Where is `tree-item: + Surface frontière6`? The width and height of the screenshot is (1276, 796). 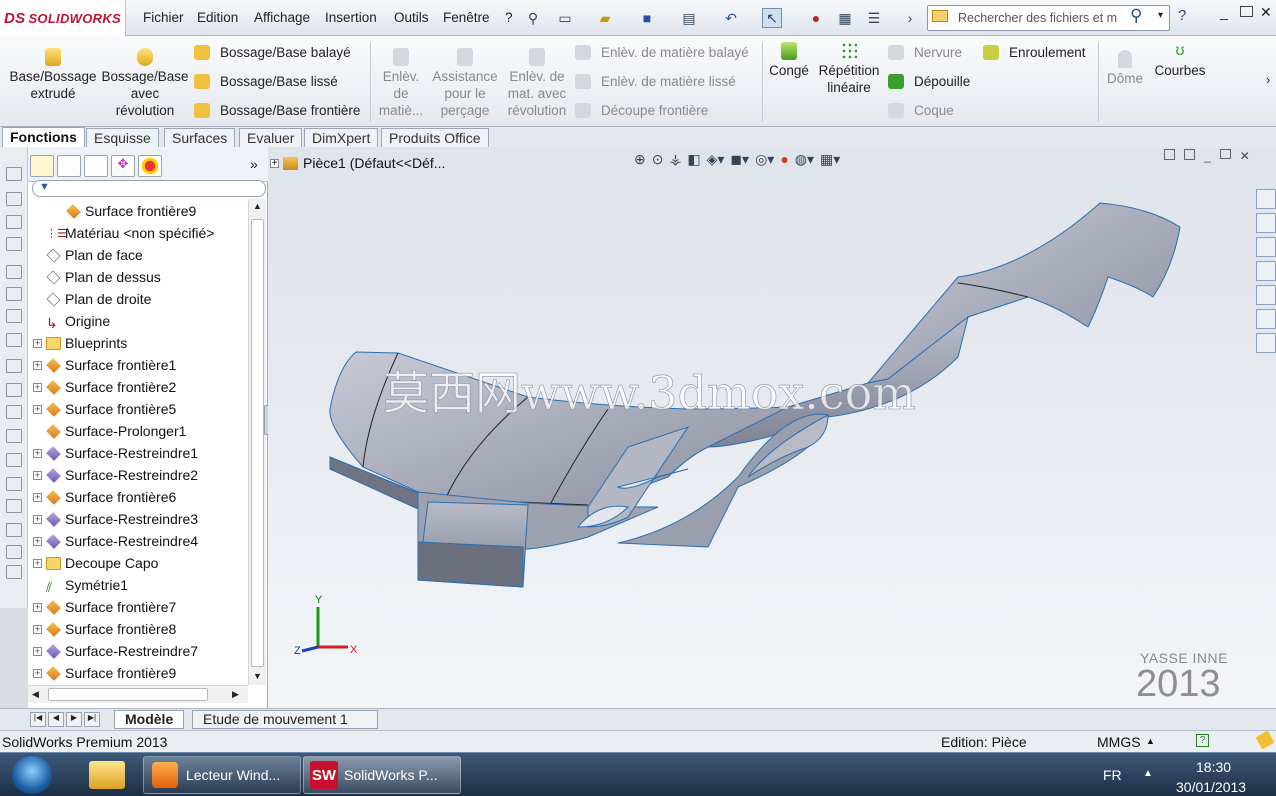
tree-item: + Surface frontière6 is located at coordinates (138, 497).